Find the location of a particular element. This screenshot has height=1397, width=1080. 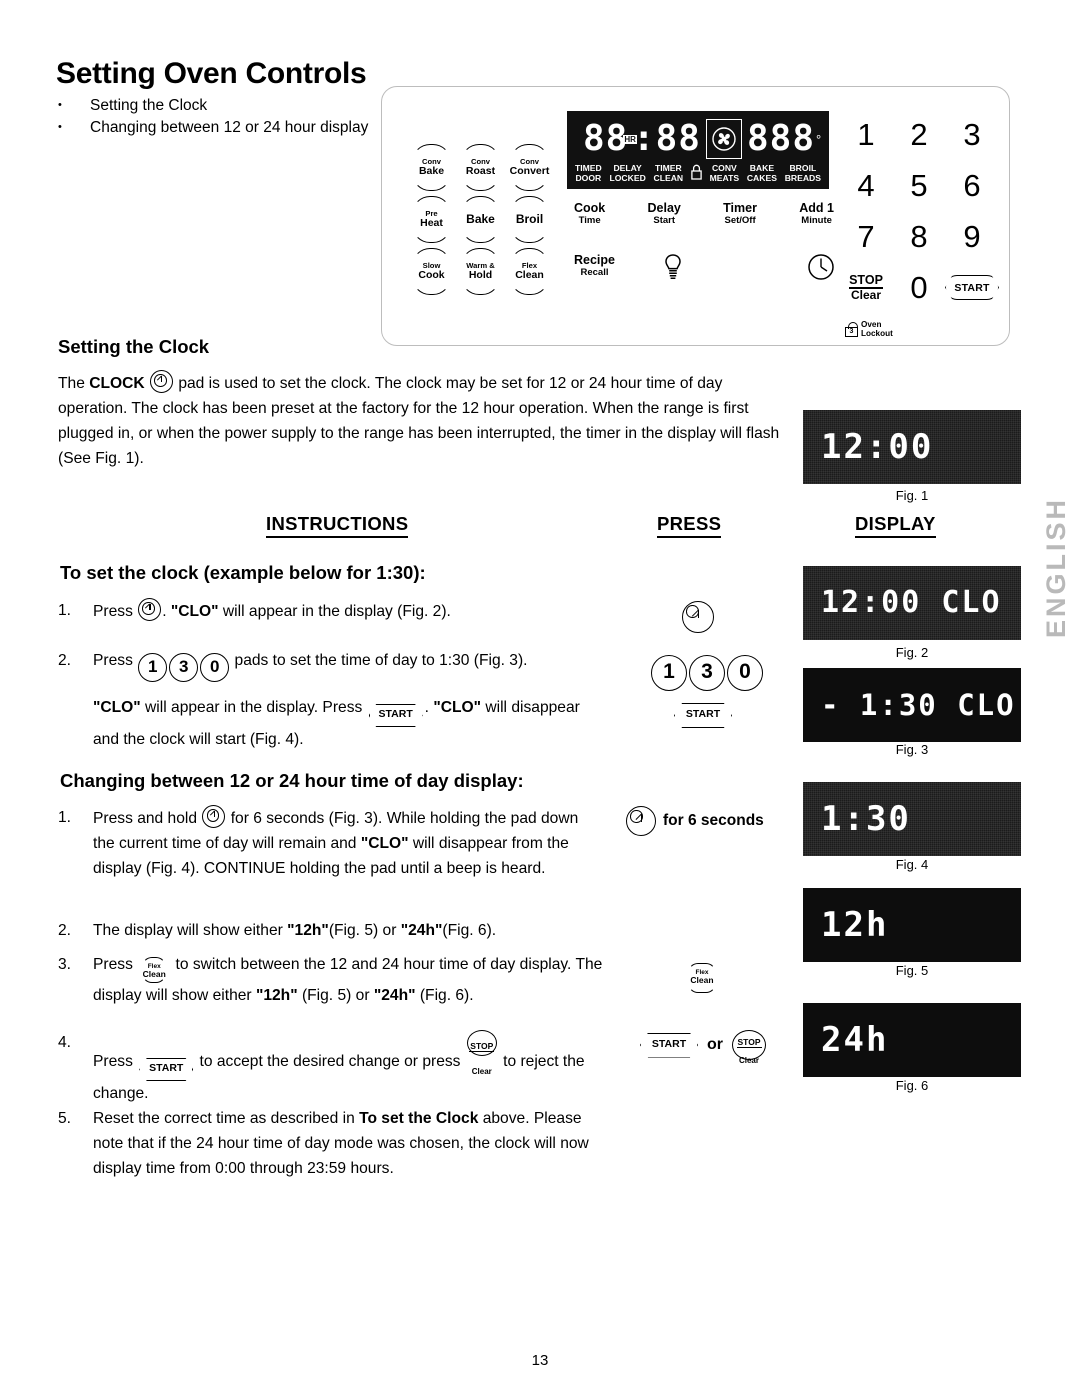

column-header-instructions: INSTRUCTIONS is located at coordinates (337, 525).